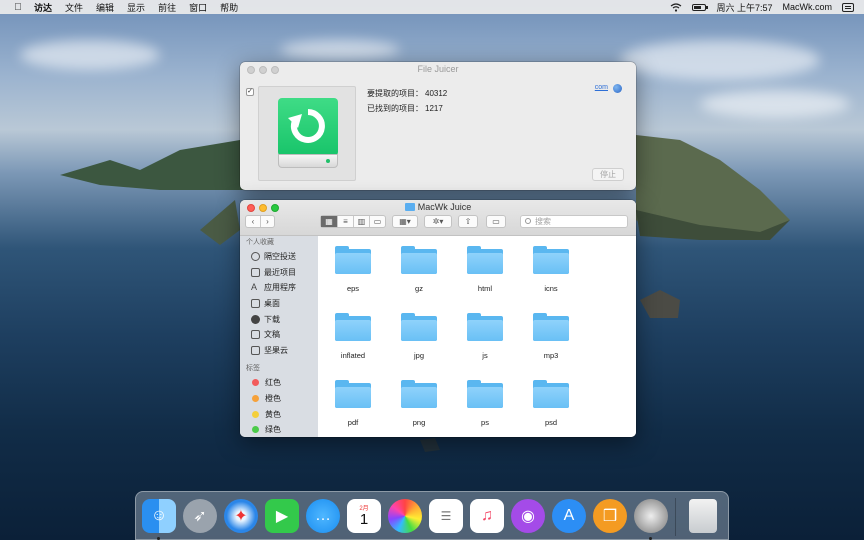  I want to click on trash-icon, so click(703, 516).